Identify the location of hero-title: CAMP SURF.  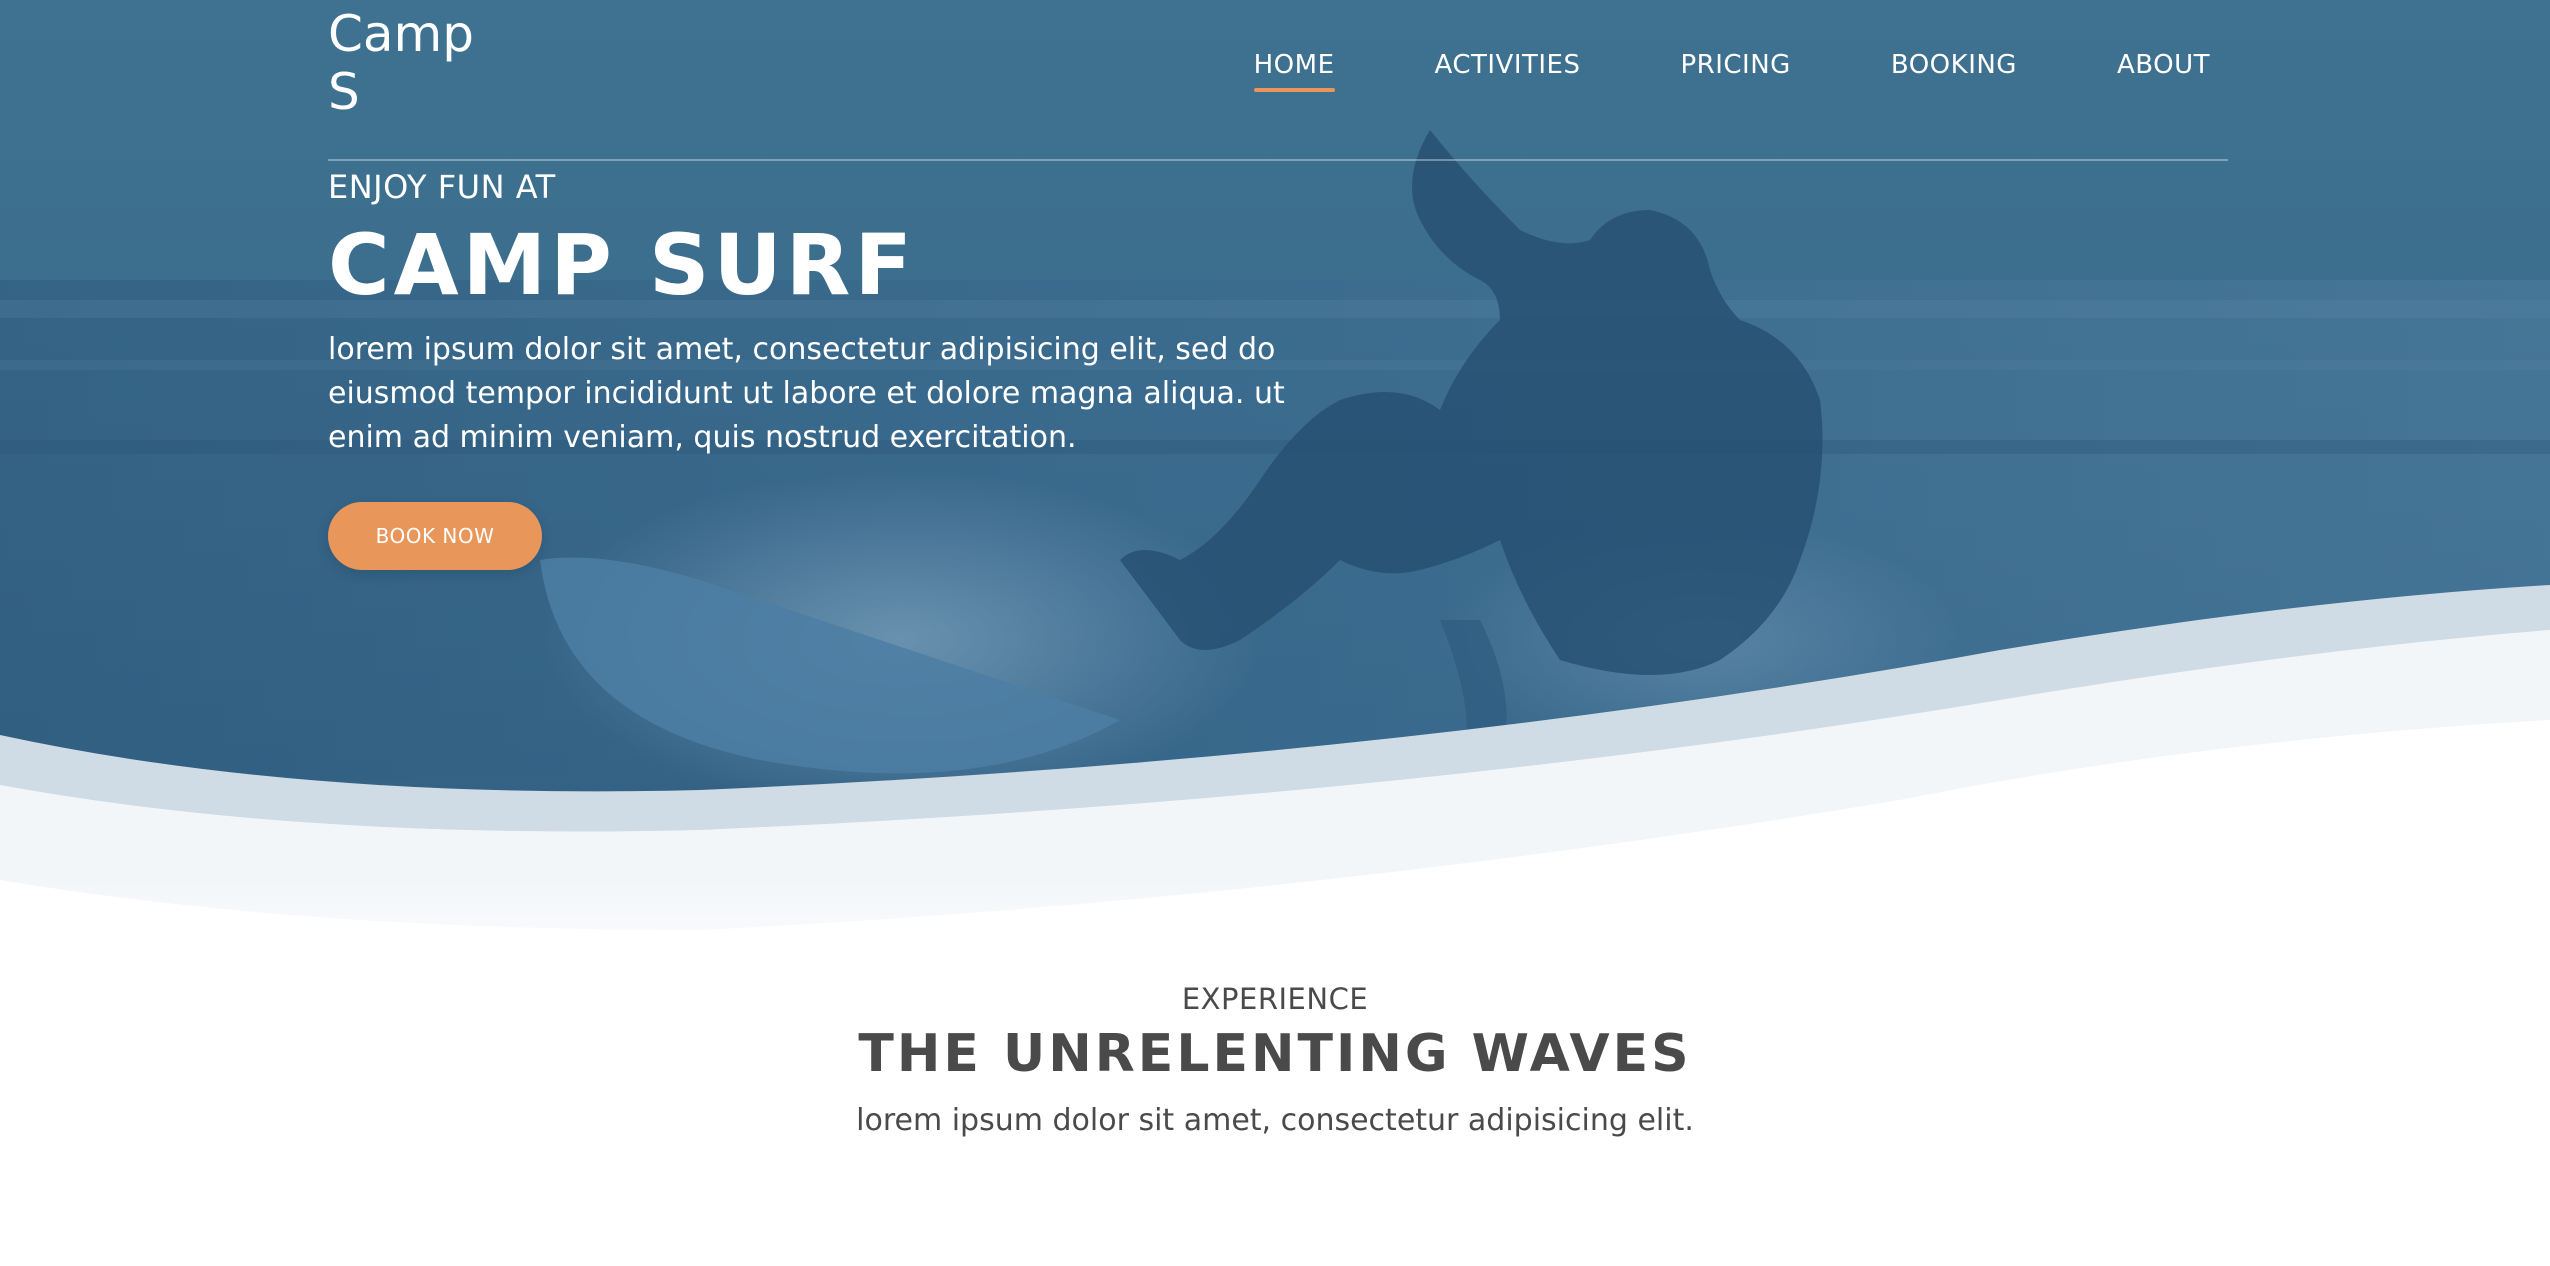
(622, 265).